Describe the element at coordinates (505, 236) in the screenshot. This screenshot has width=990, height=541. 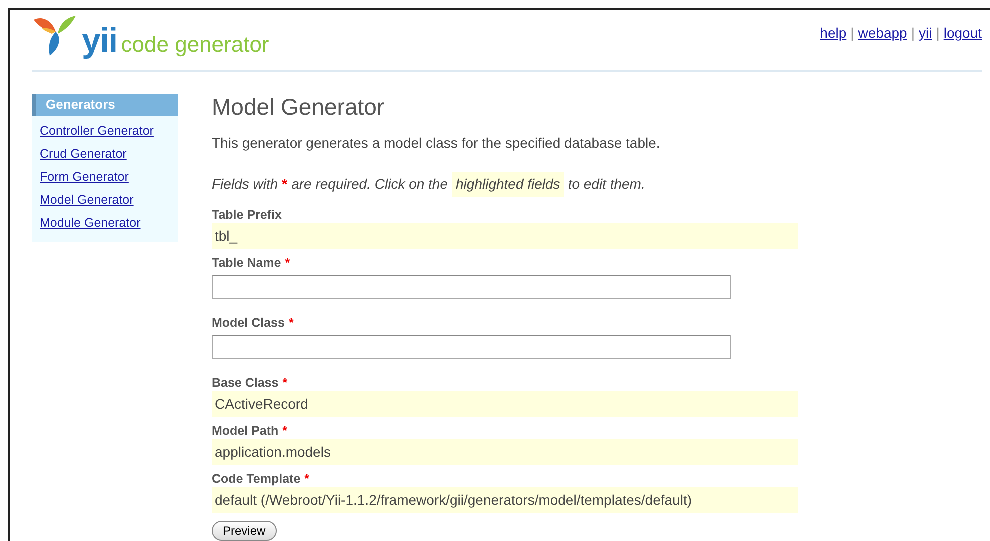
I see `sticky-field: tbl_` at that location.